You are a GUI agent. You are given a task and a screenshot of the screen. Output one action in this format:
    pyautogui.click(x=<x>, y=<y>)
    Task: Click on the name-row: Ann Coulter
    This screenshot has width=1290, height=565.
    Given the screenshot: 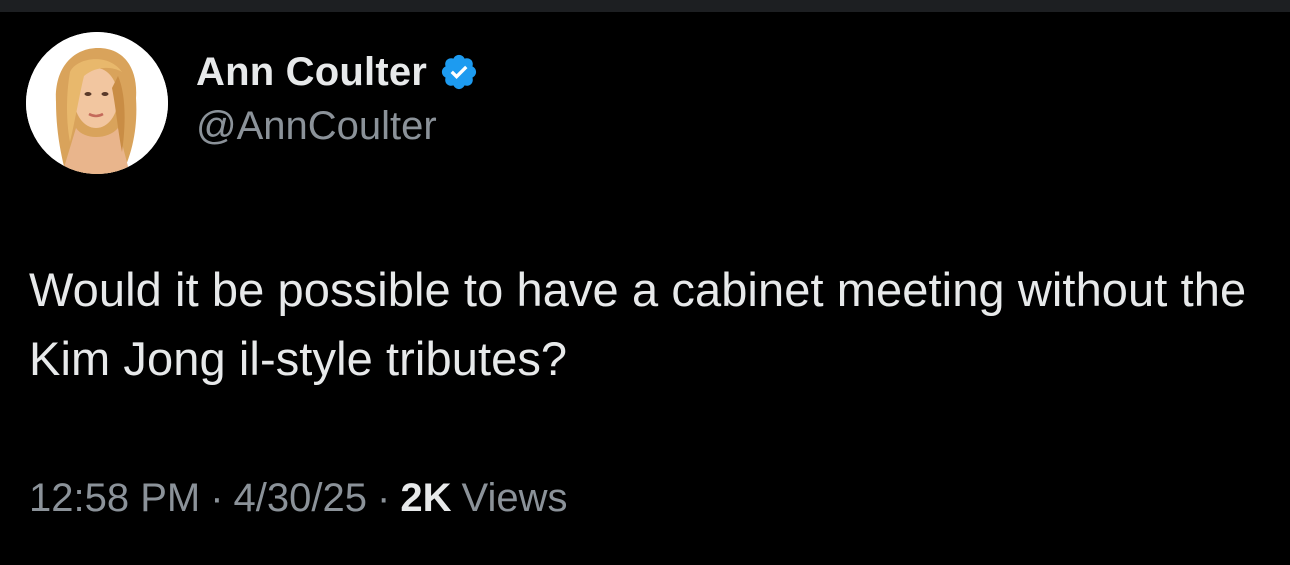 What is the action you would take?
    pyautogui.click(x=337, y=72)
    